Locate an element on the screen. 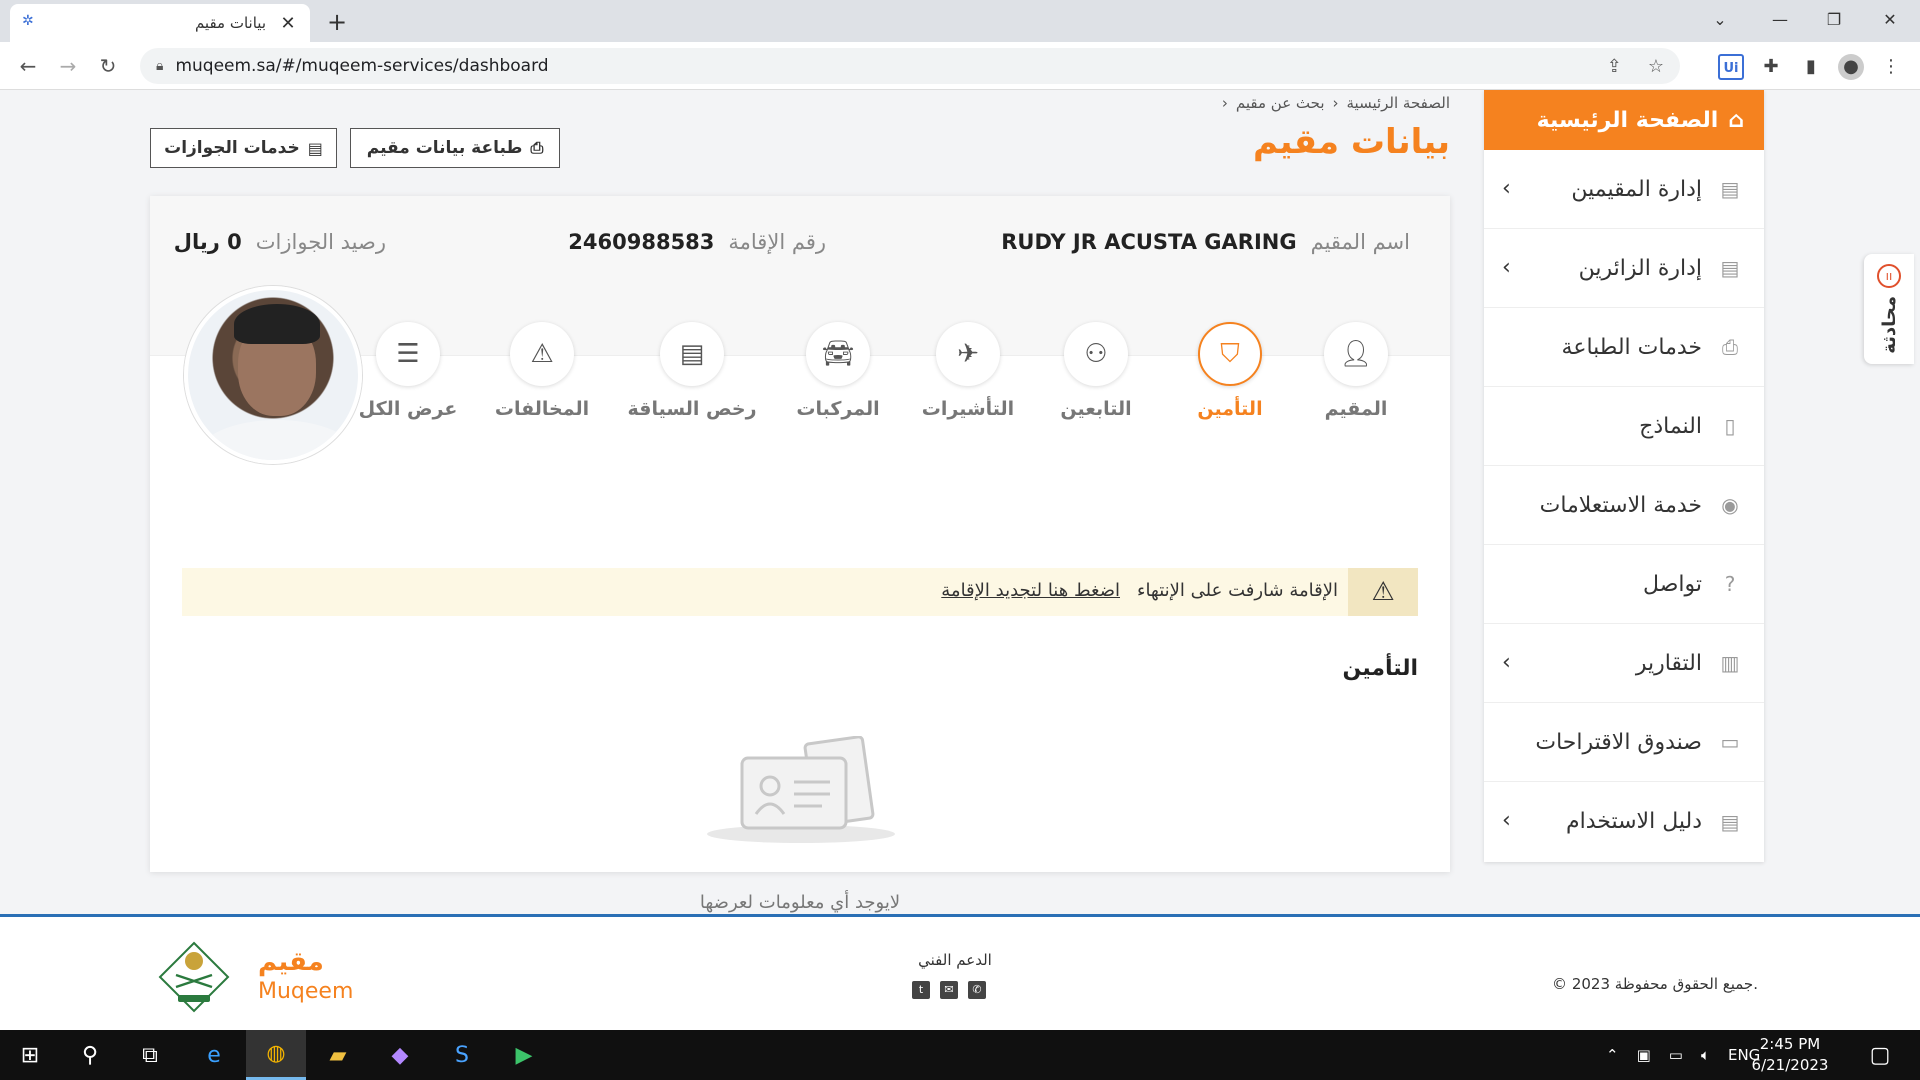 The height and width of the screenshot is (1080, 1920). tab-visas: ✈ التأشيرات is located at coordinates (968, 371).